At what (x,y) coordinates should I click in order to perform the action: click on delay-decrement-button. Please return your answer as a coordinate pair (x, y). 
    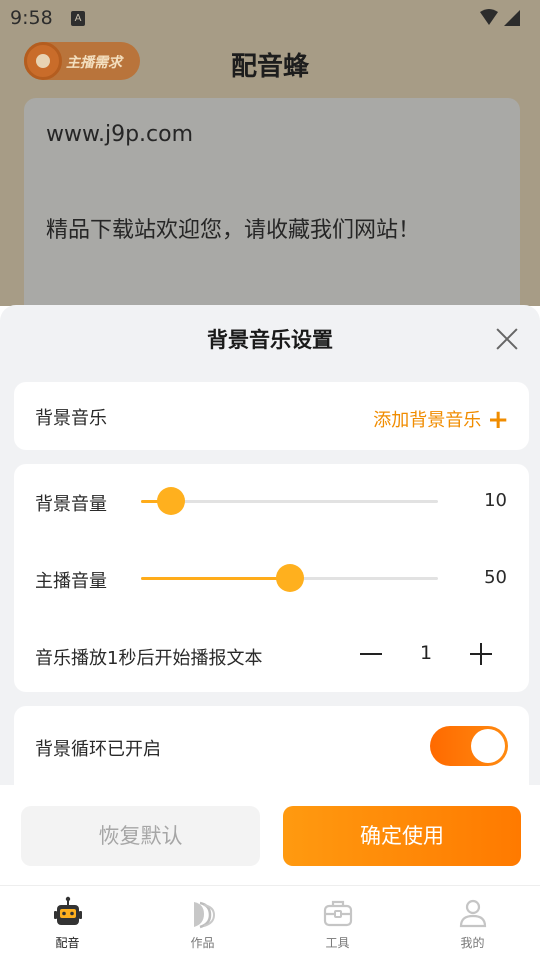
    Looking at the image, I should click on (371, 654).